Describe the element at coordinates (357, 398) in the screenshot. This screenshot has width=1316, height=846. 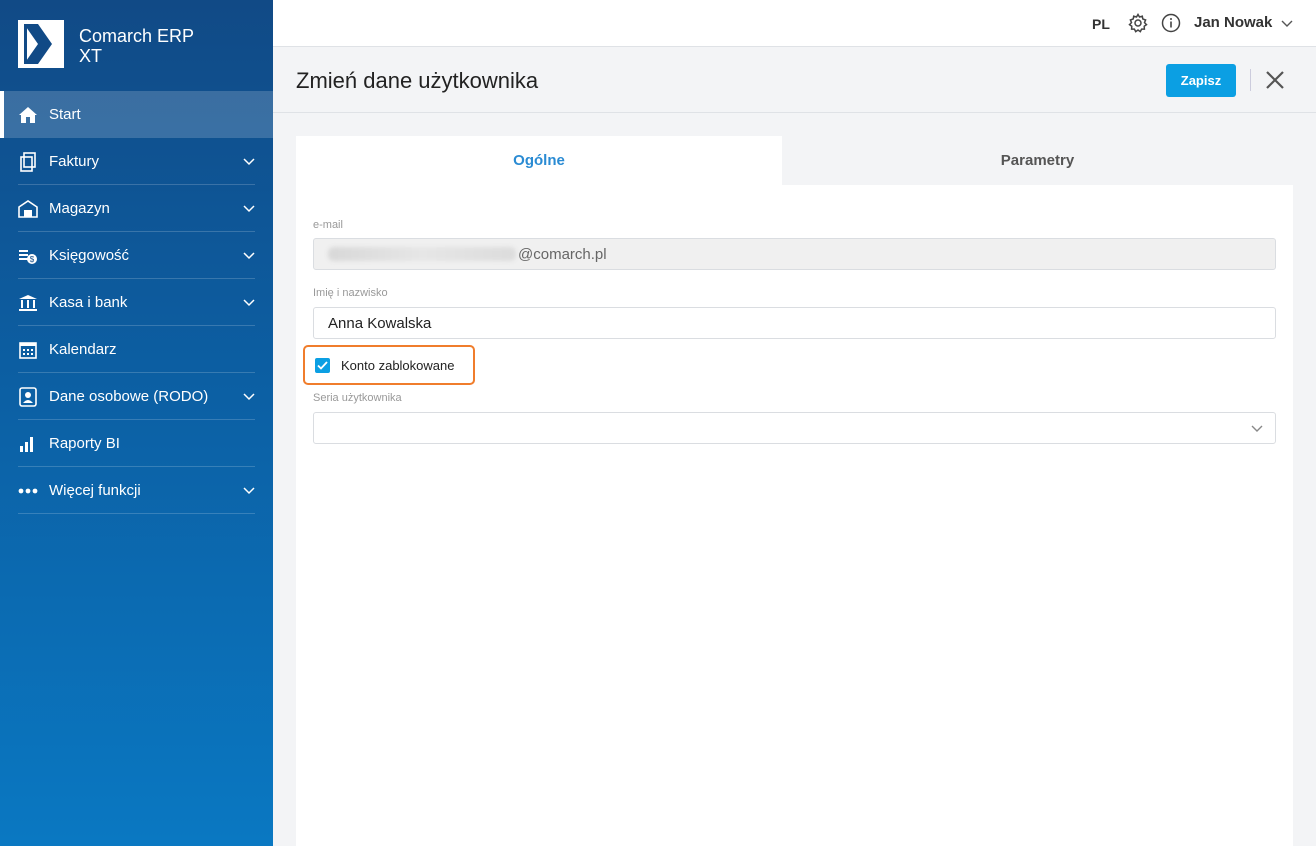
I see `series-label: Seria użytkownika` at that location.